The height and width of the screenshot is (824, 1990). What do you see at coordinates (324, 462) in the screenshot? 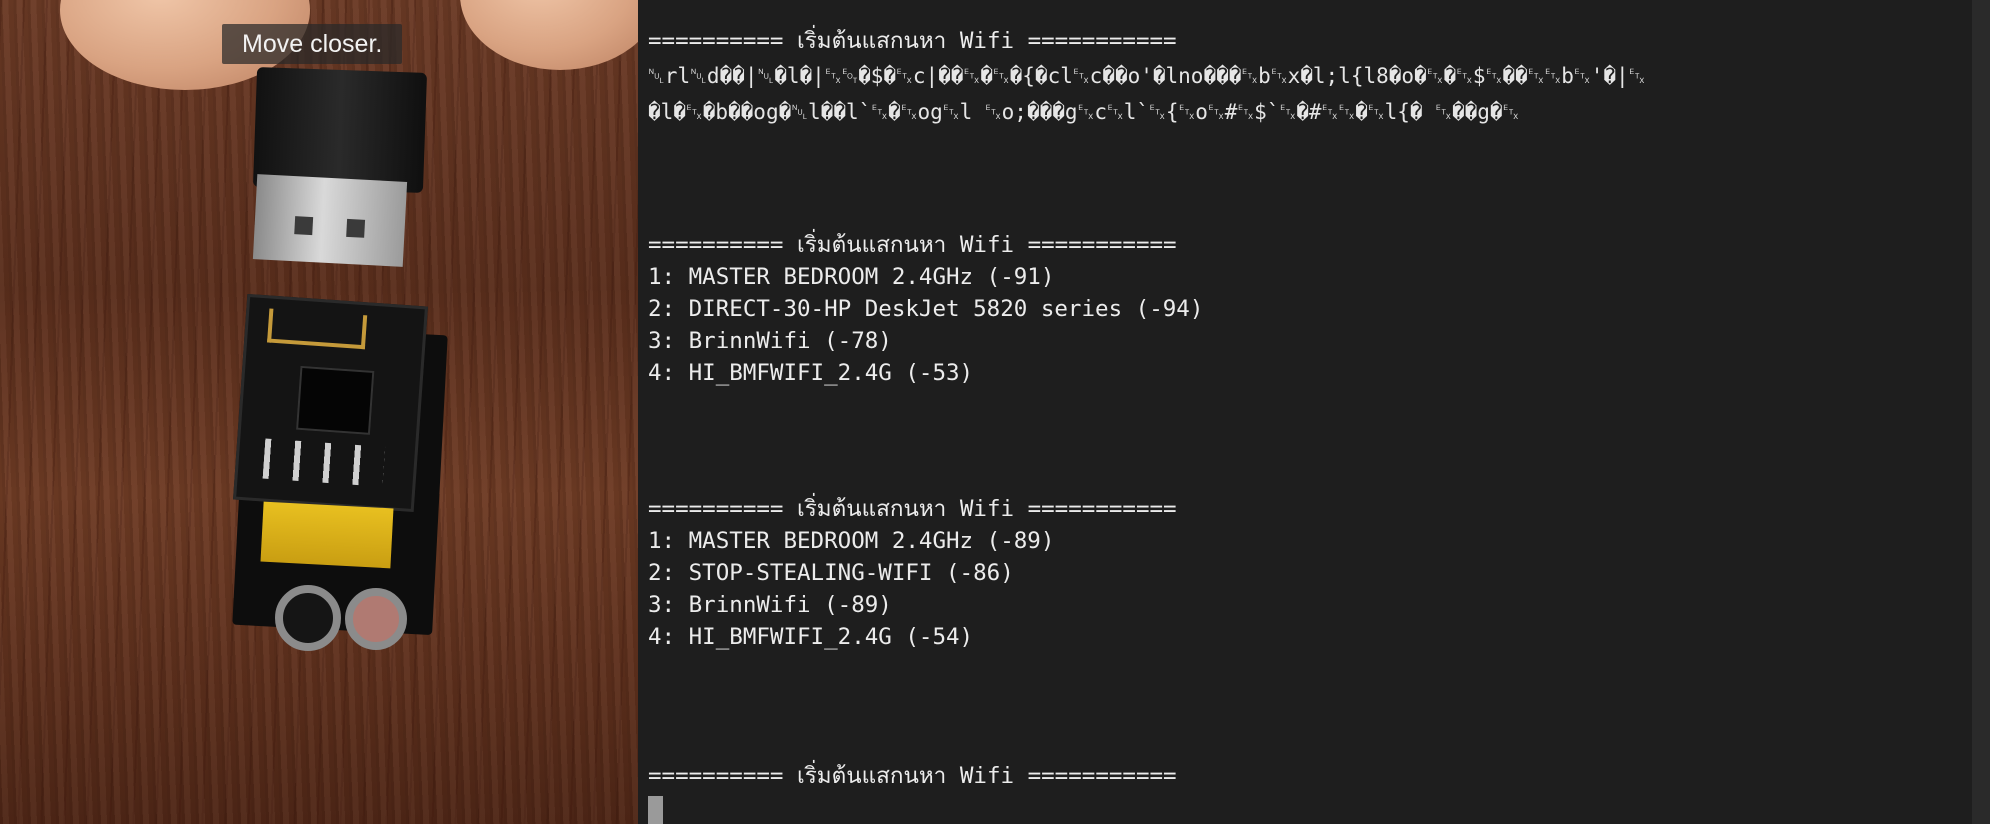
I see `header-pins` at bounding box center [324, 462].